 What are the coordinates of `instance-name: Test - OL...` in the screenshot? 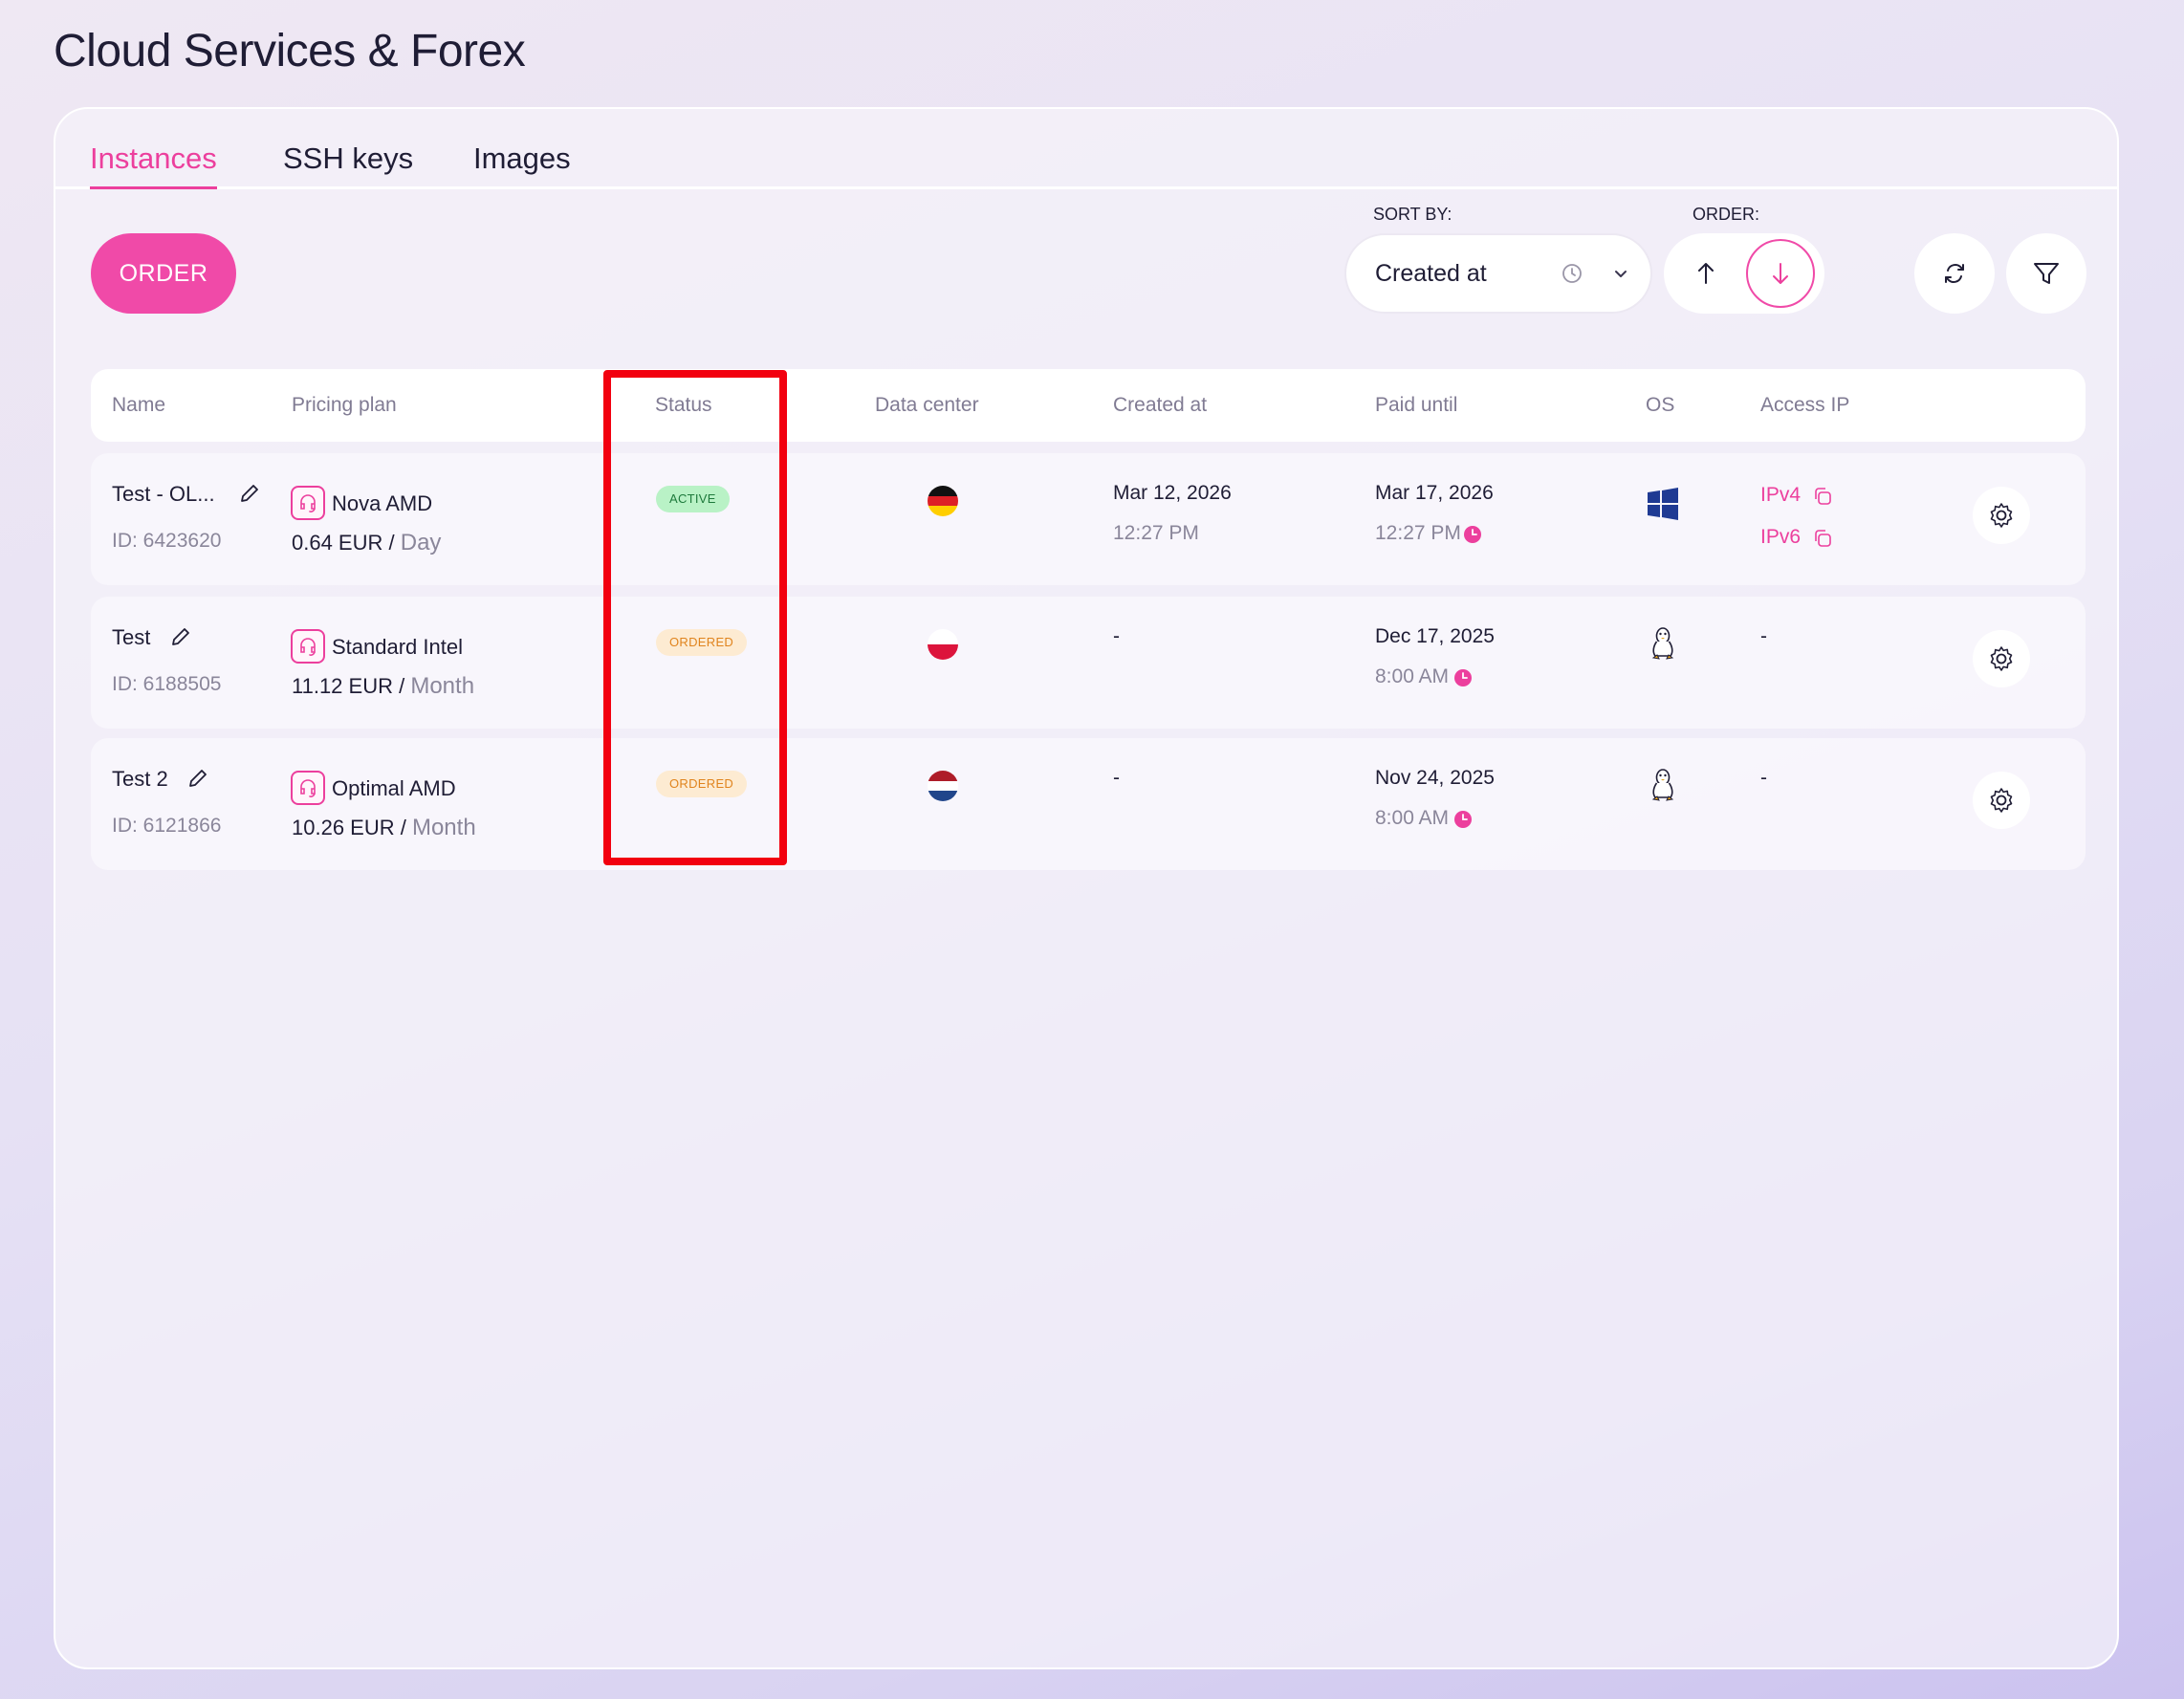 It's located at (163, 494).